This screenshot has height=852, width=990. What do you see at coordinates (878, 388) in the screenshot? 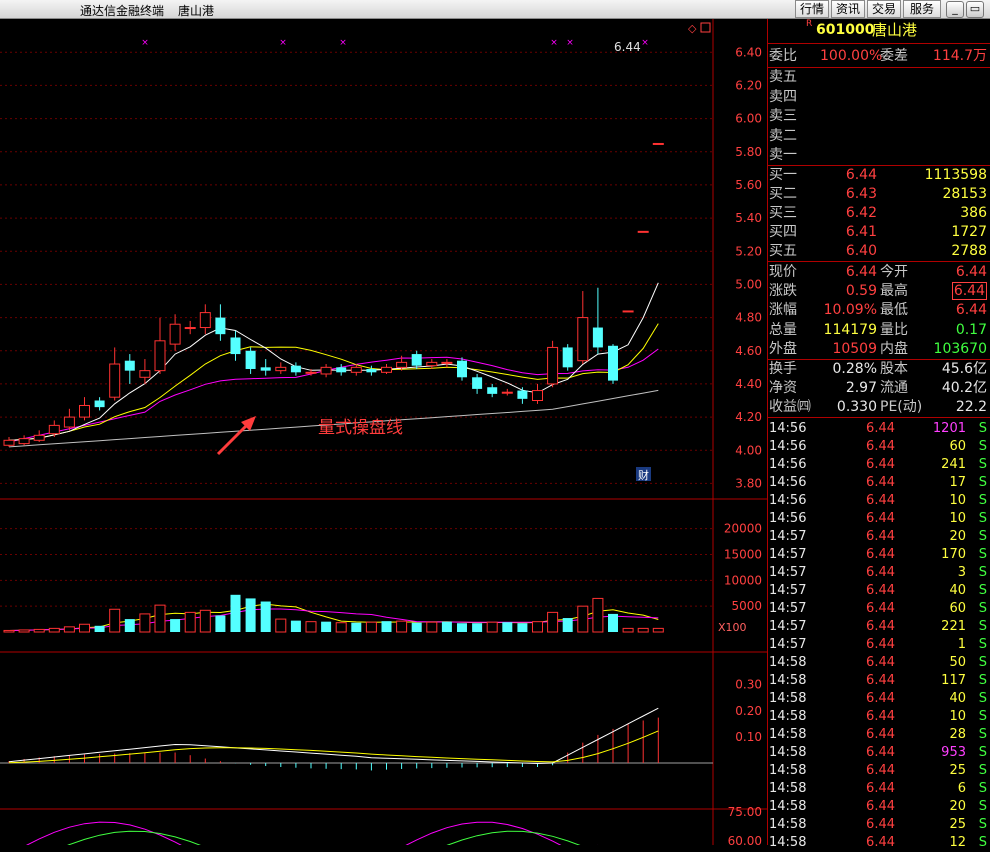
I see `stat2-row: 净资 2.97 流通 40.2亿` at bounding box center [878, 388].